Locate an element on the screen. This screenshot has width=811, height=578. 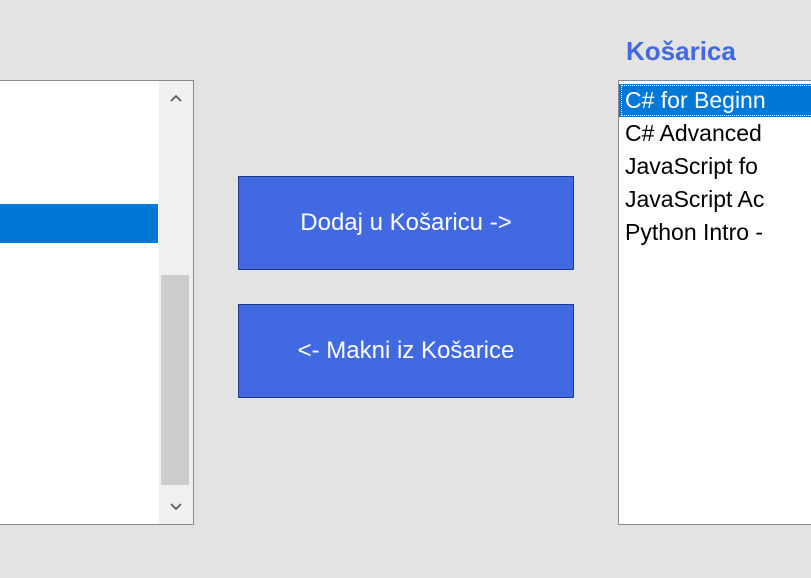
scroll-up-button is located at coordinates (176, 99).